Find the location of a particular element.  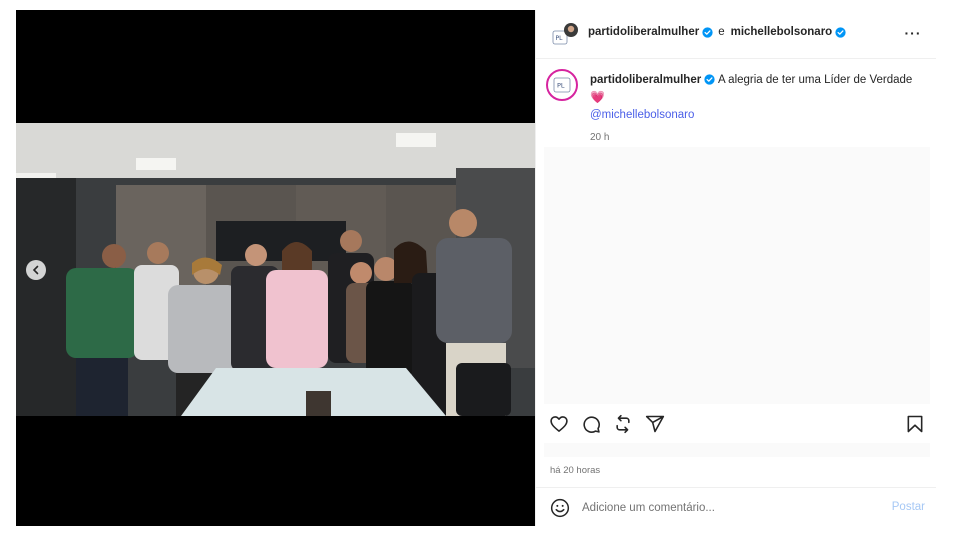

header-authors: partidoliberalmulher e michellebolsonaro is located at coordinates (717, 32).